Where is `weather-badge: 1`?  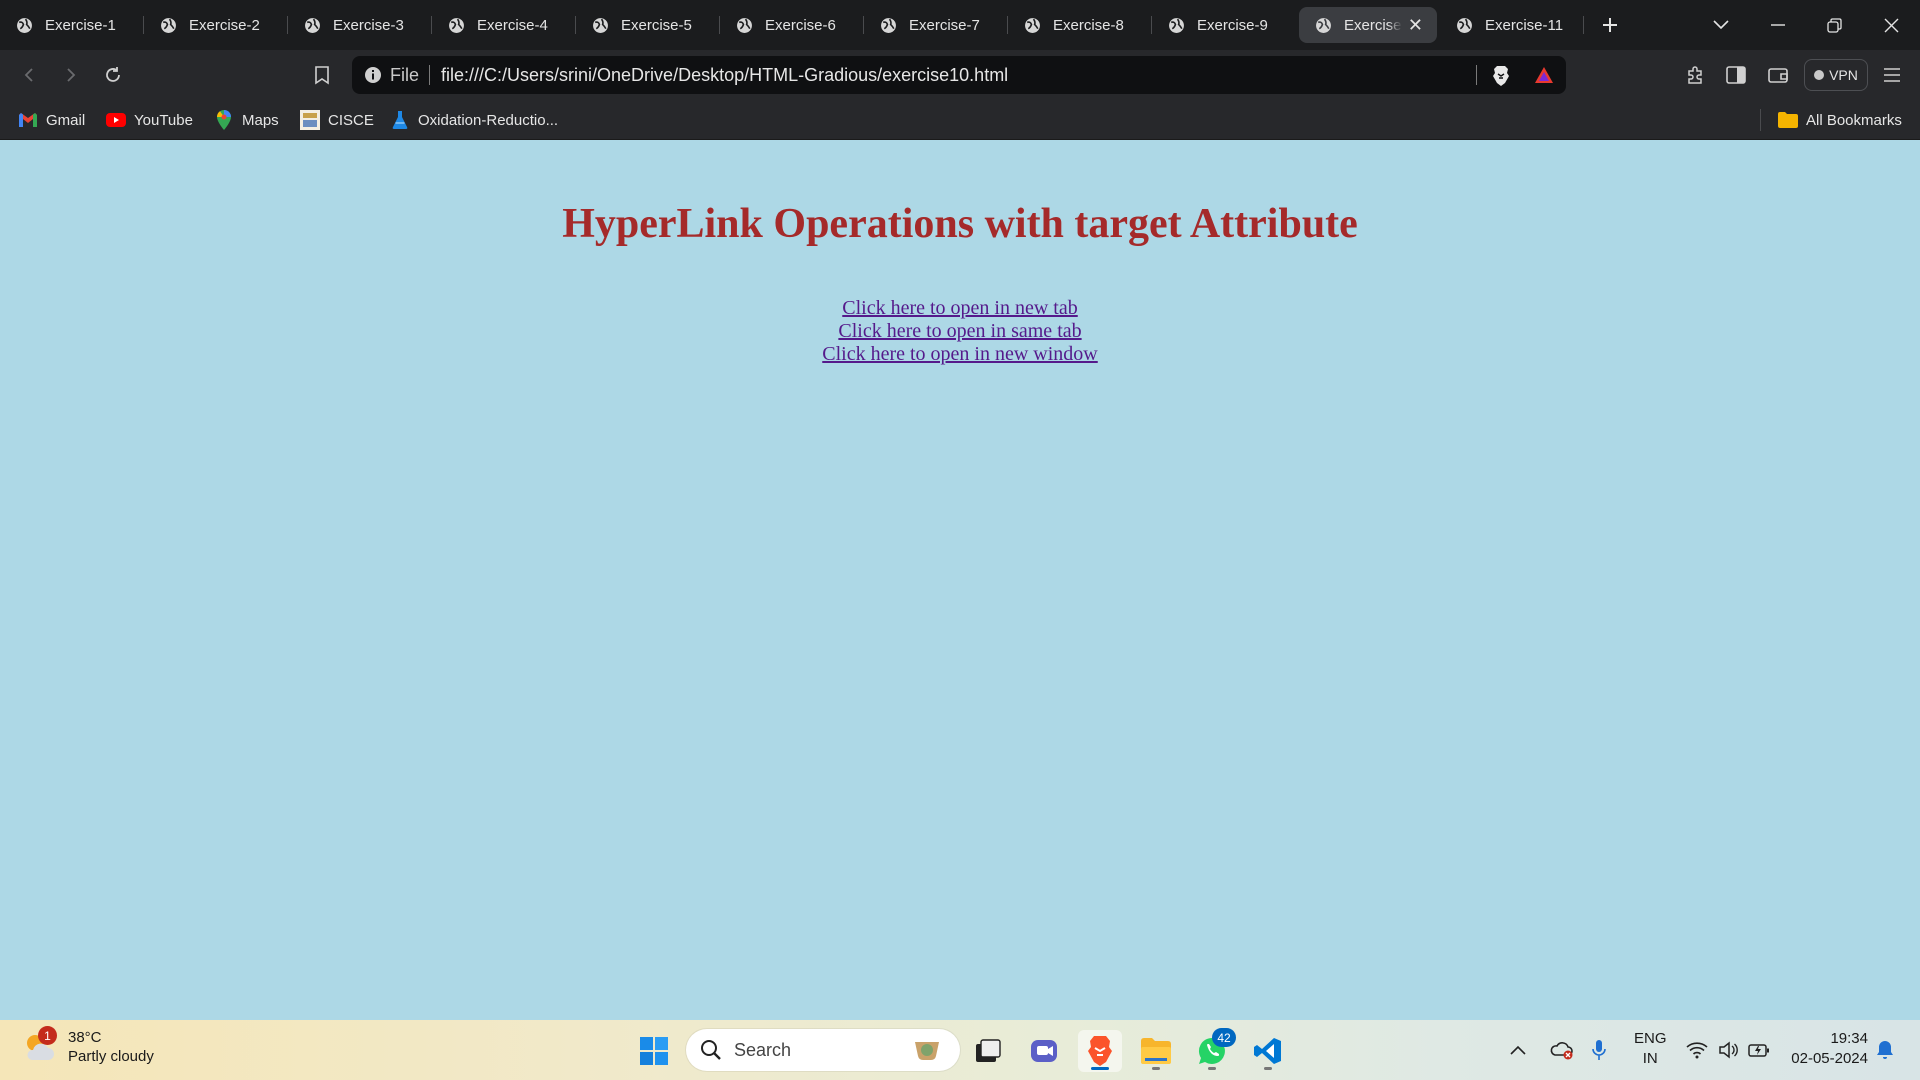
weather-badge: 1 is located at coordinates (47, 1035).